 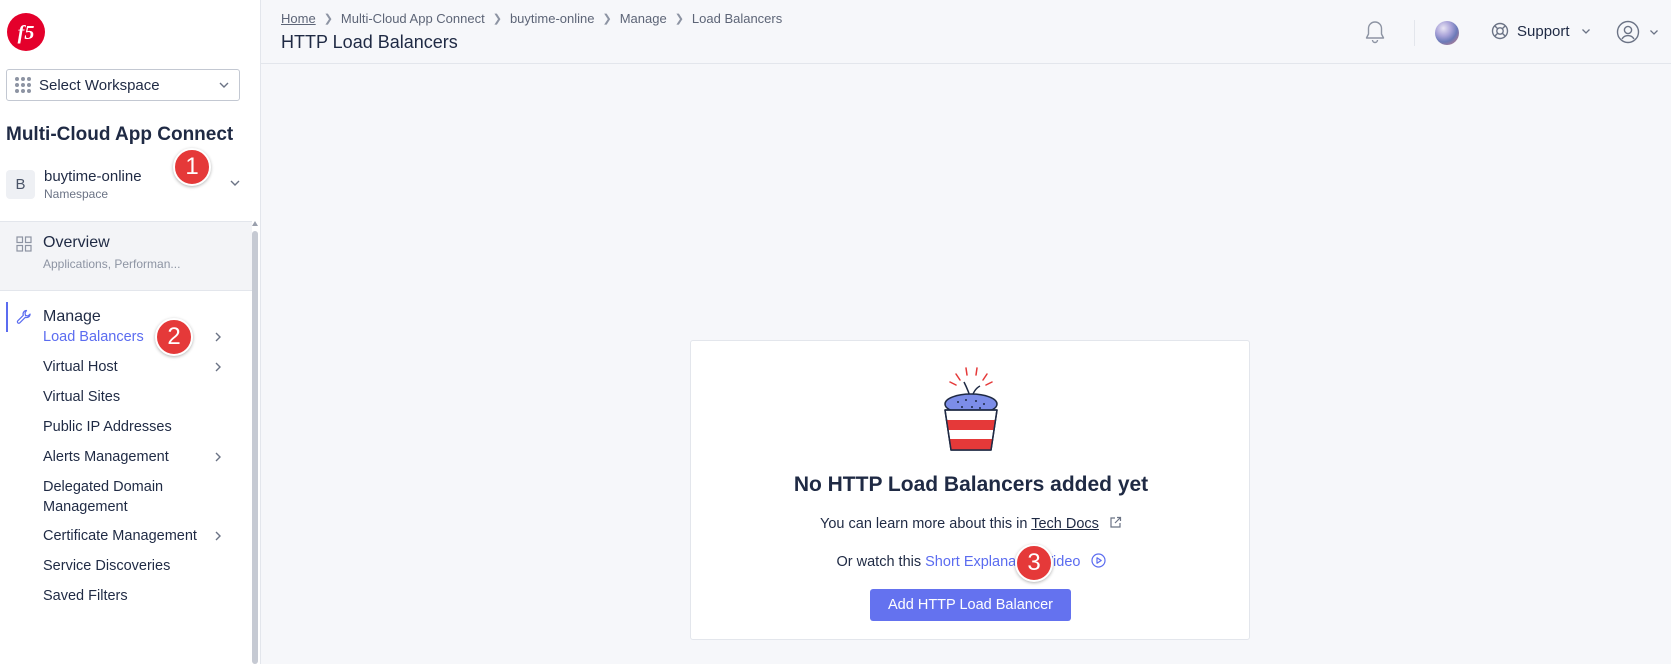 What do you see at coordinates (23, 316) in the screenshot?
I see `wrench-icon` at bounding box center [23, 316].